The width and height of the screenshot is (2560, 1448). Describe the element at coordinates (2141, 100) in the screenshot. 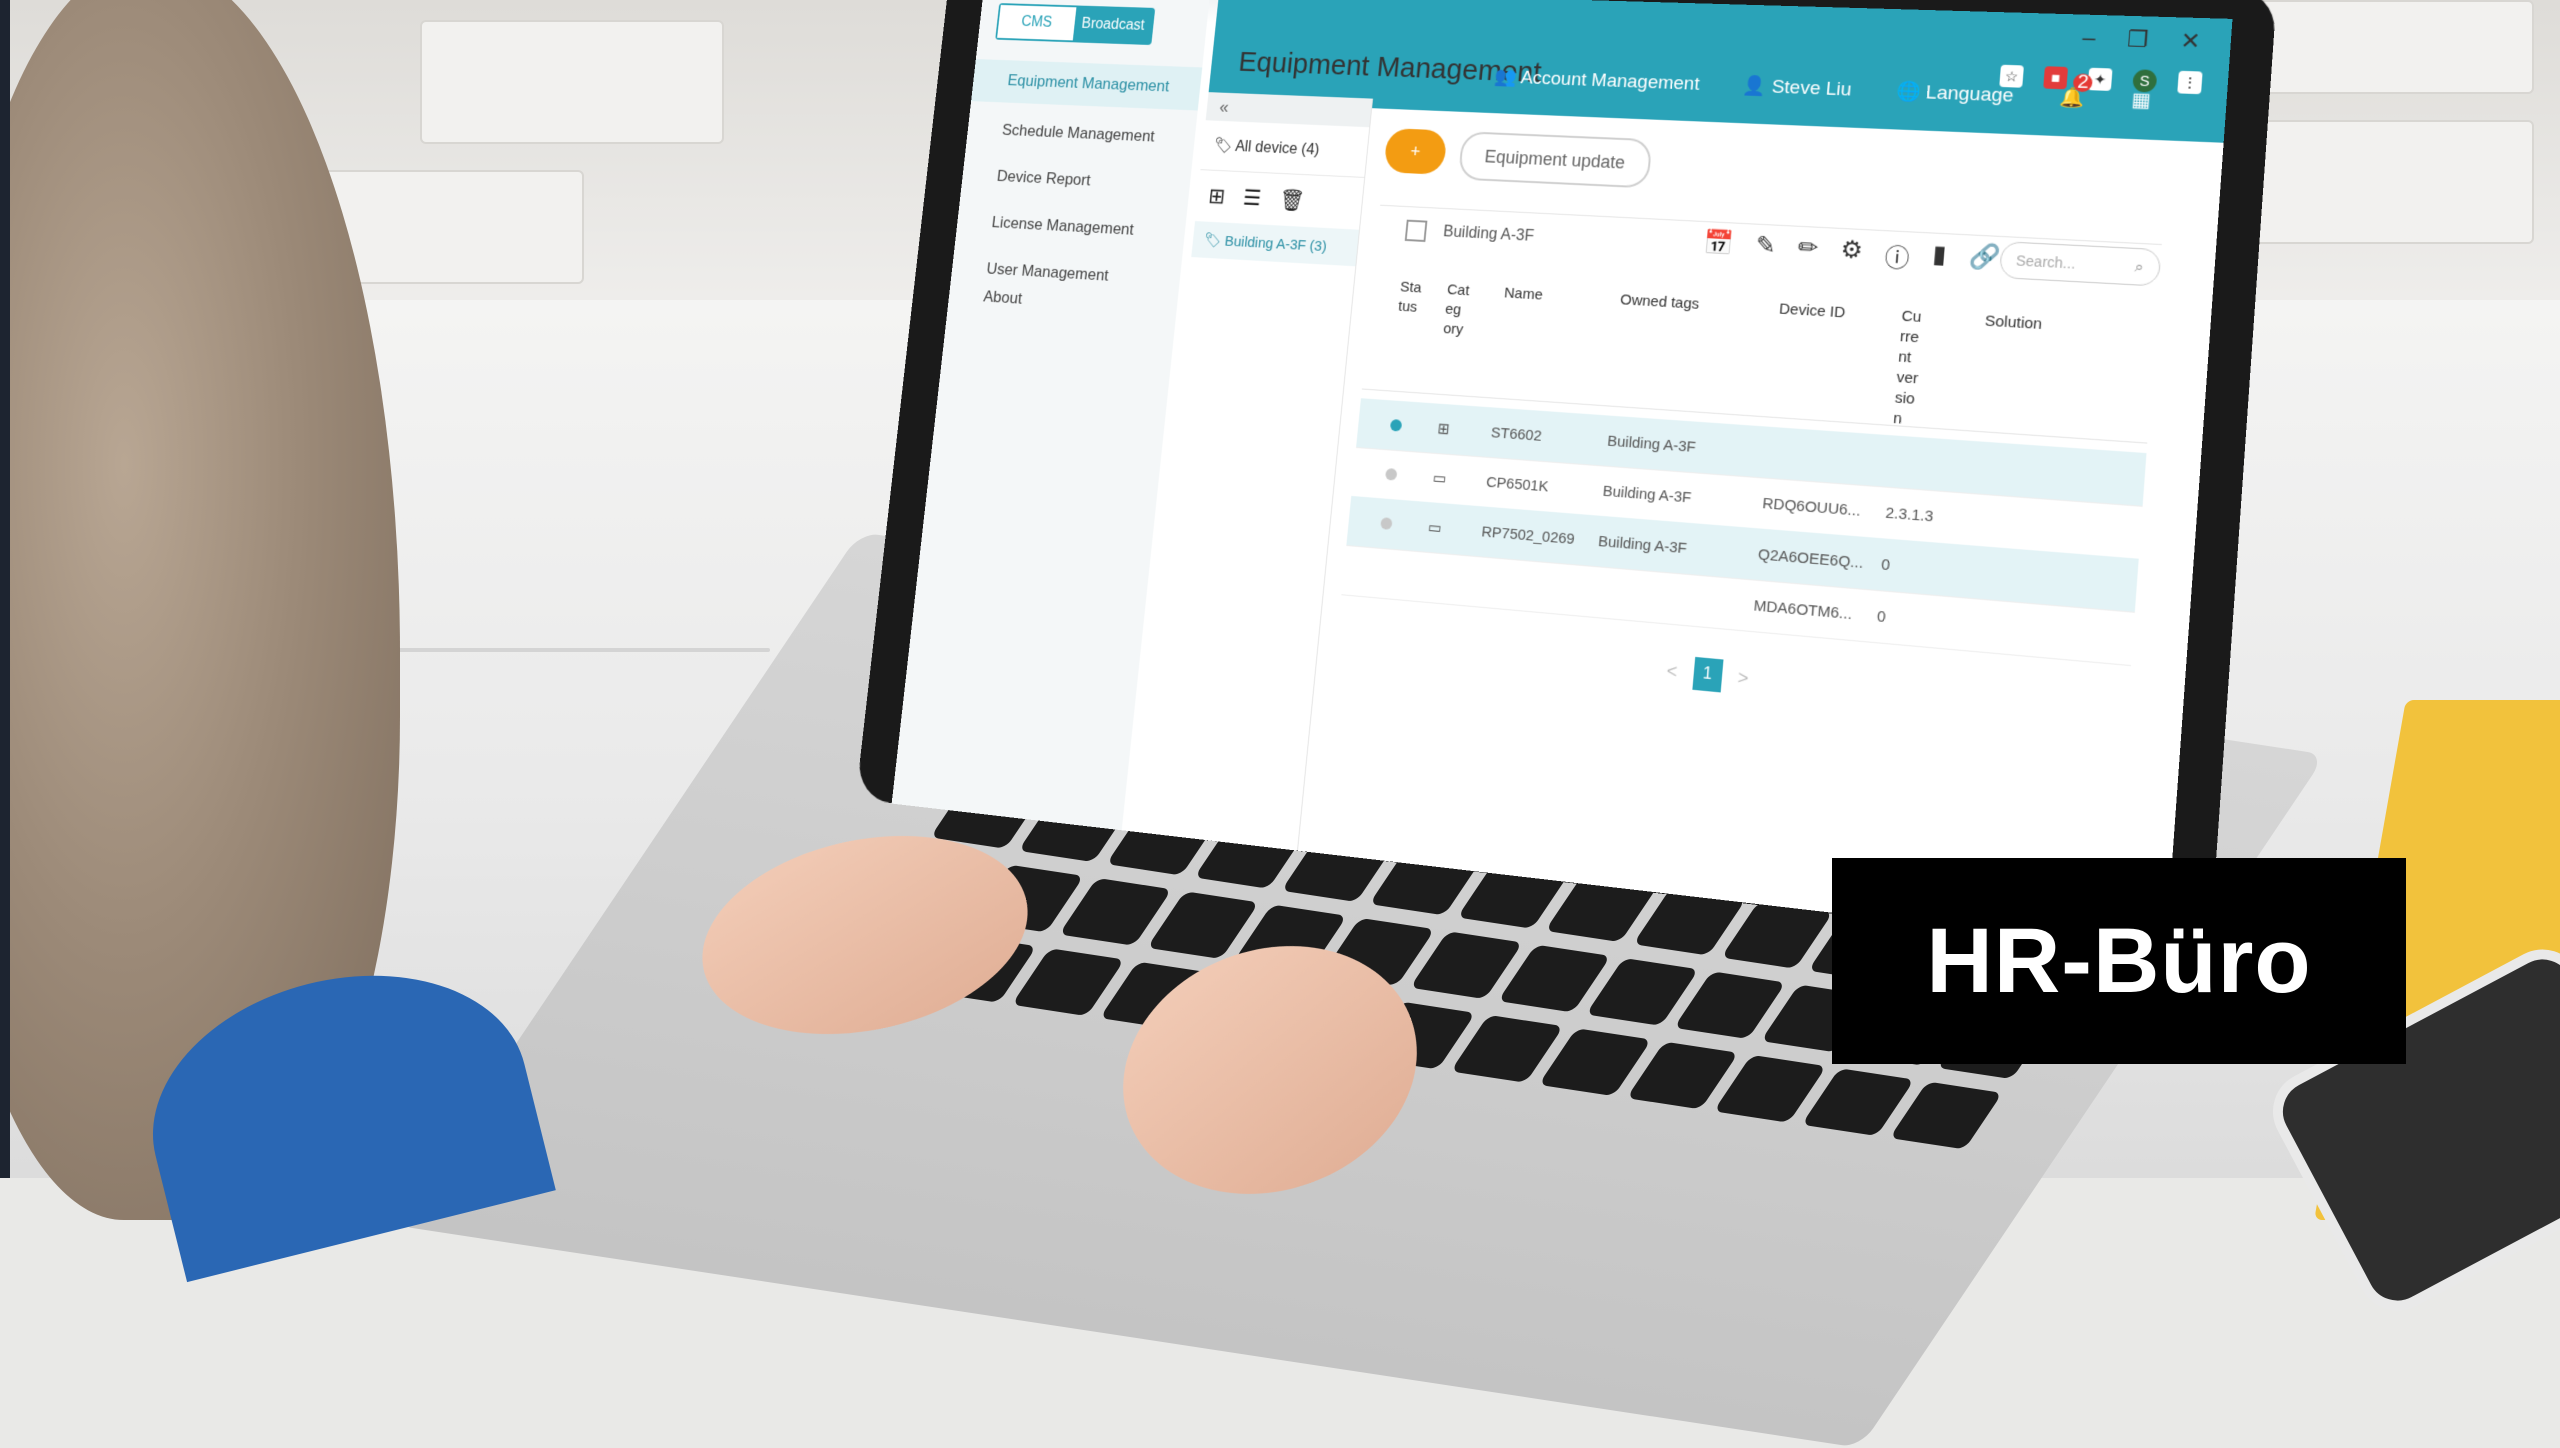

I see `apps-grid-icon: ▦` at that location.